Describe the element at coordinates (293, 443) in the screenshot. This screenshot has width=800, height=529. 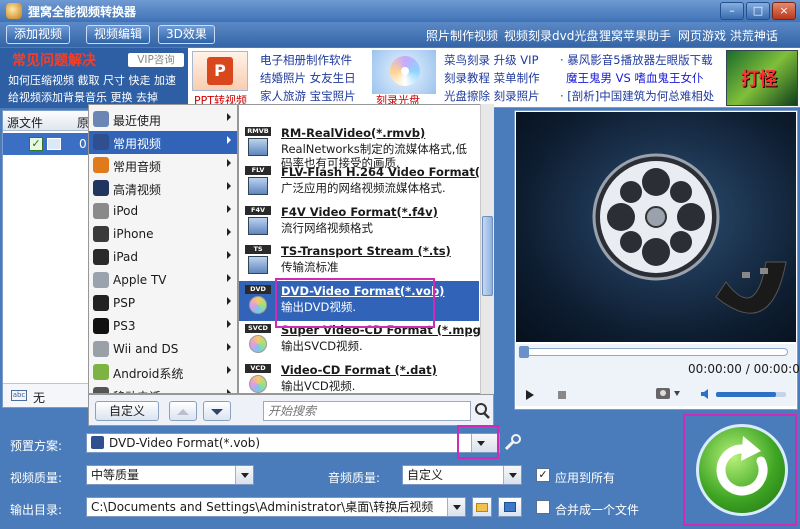
I see `preset-select: DVD-Video Format(*.vob)` at that location.